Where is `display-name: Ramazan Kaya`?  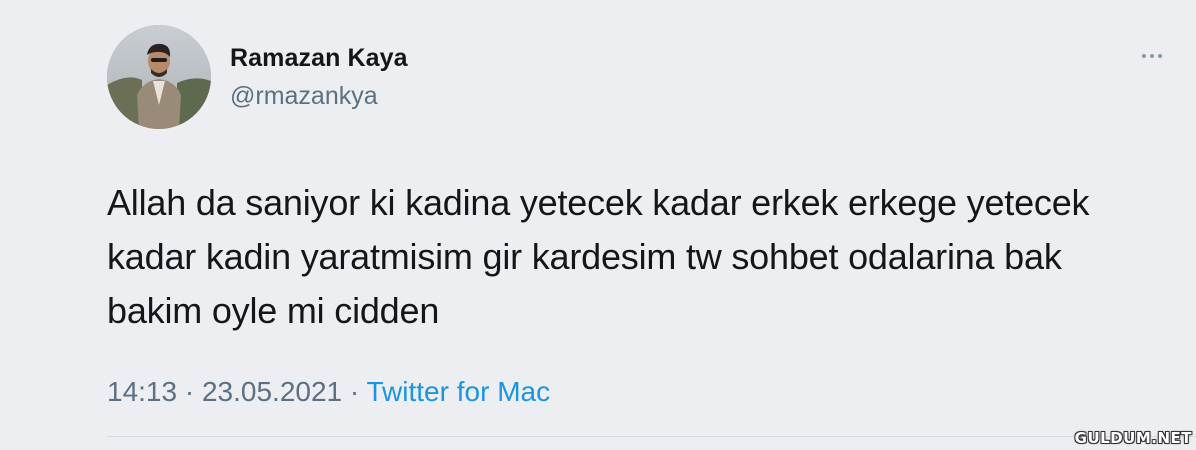 display-name: Ramazan Kaya is located at coordinates (319, 58).